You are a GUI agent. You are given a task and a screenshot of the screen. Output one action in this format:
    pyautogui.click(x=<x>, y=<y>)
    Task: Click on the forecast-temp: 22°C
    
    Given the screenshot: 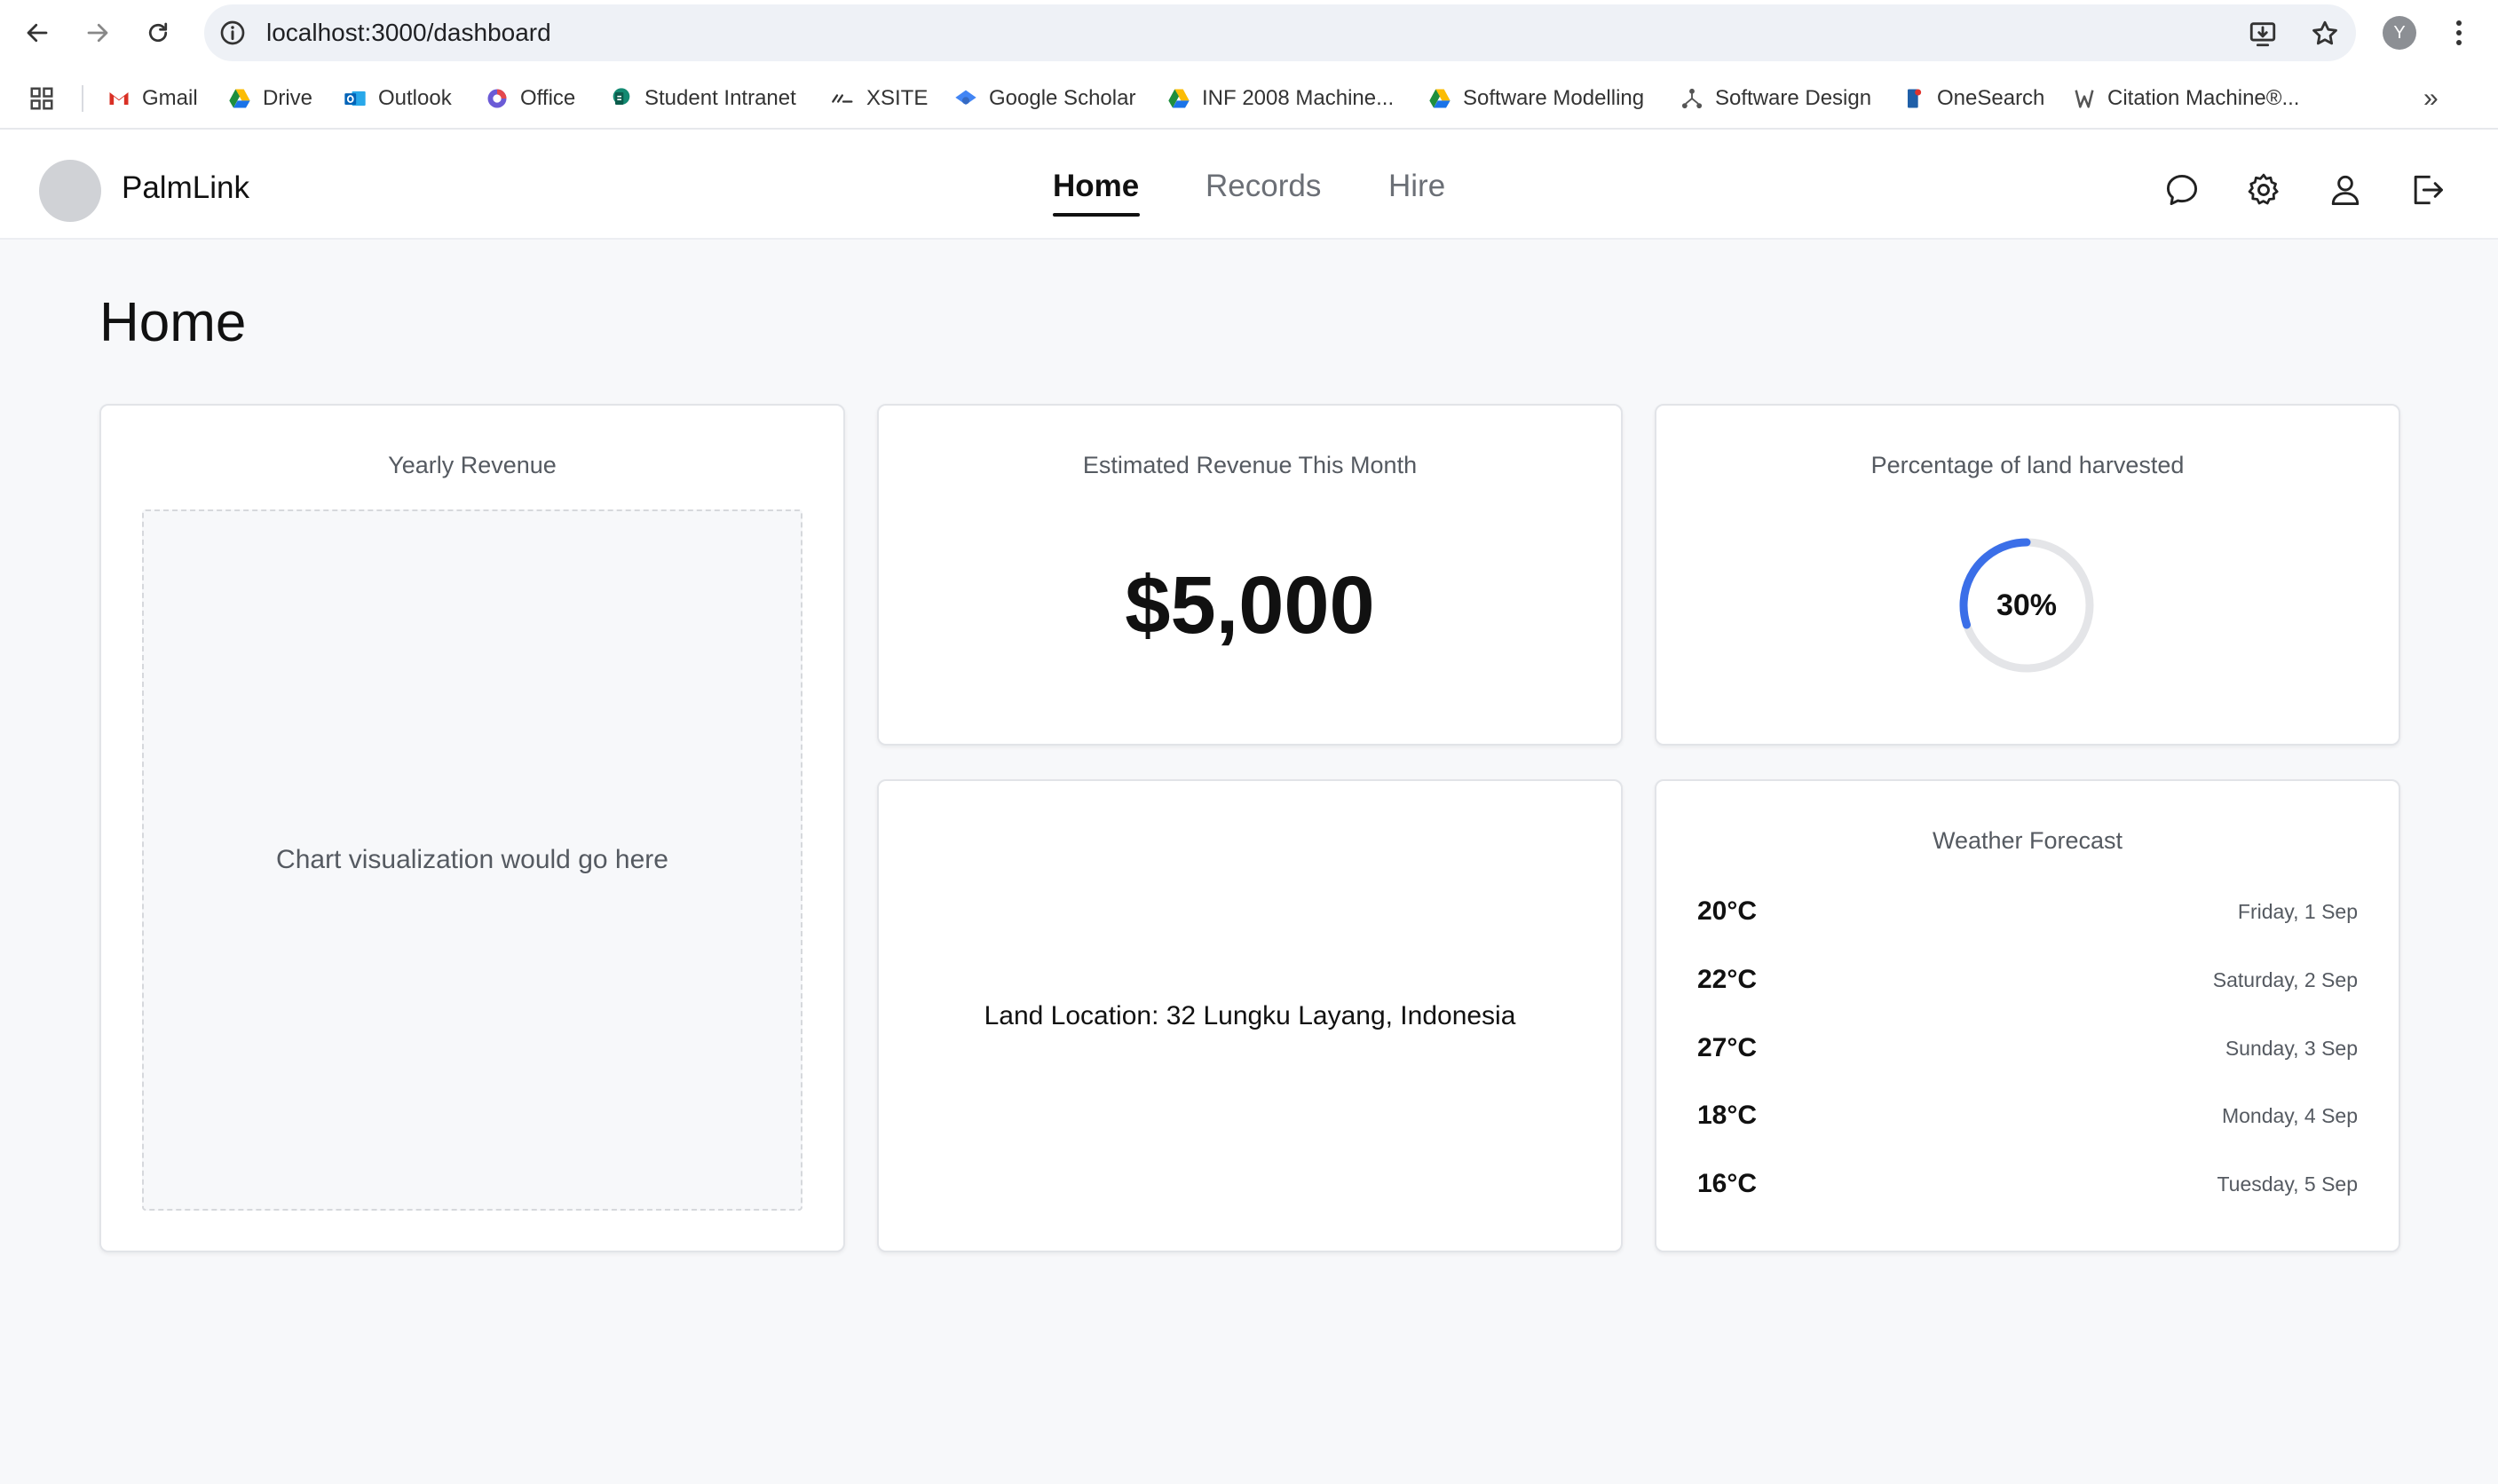 What is the action you would take?
    pyautogui.click(x=1727, y=980)
    